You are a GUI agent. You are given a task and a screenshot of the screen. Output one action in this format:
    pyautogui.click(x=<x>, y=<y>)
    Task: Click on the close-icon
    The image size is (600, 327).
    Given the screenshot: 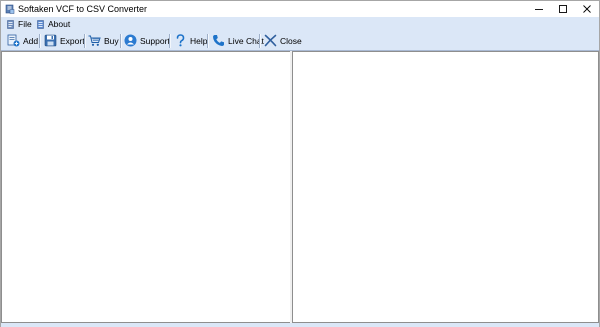 What is the action you would take?
    pyautogui.click(x=587, y=9)
    